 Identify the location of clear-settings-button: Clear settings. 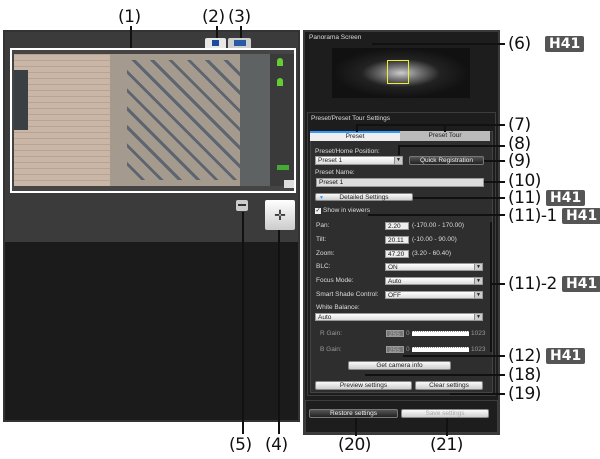
(449, 385).